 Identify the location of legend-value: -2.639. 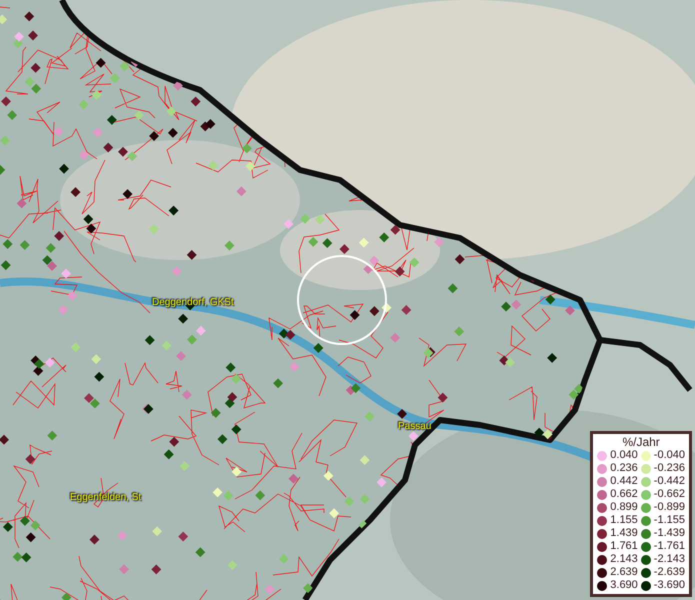
(669, 572).